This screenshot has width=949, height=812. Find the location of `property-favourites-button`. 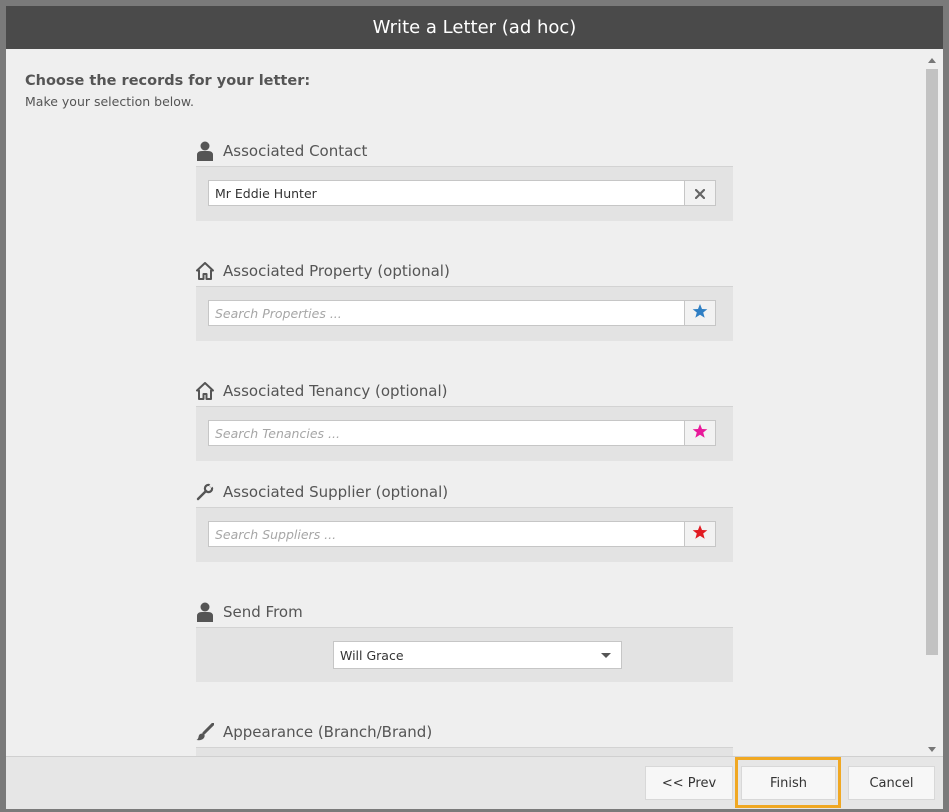

property-favourites-button is located at coordinates (699, 313).